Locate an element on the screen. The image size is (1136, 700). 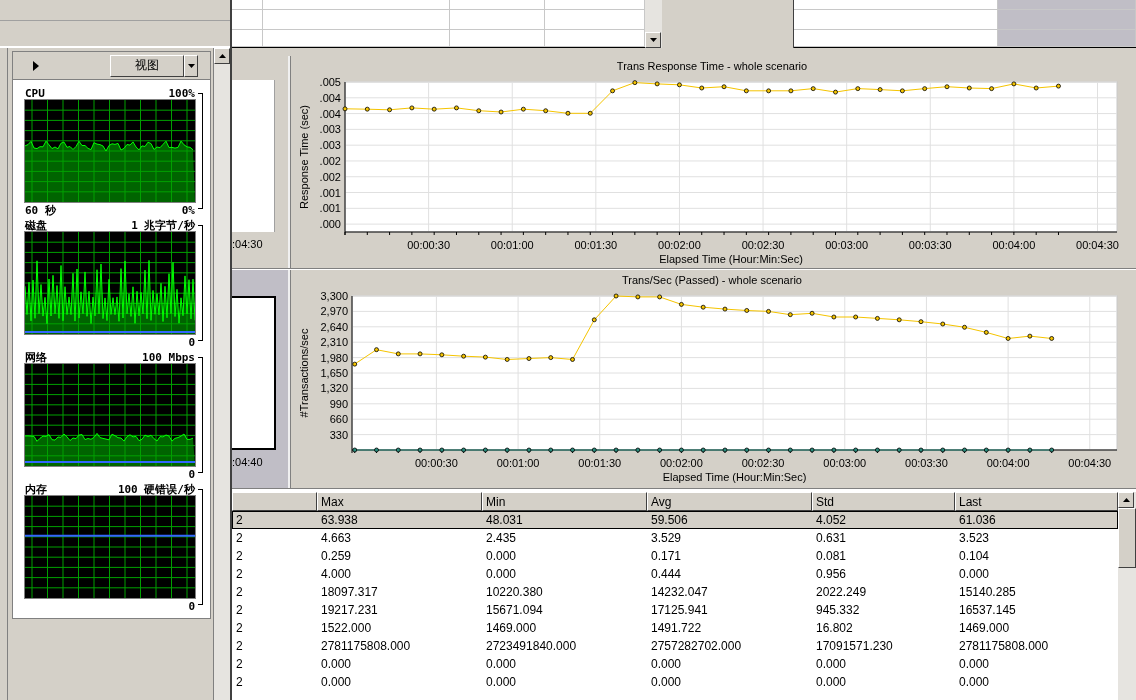
tick-label: 330 is located at coordinates (338, 434).